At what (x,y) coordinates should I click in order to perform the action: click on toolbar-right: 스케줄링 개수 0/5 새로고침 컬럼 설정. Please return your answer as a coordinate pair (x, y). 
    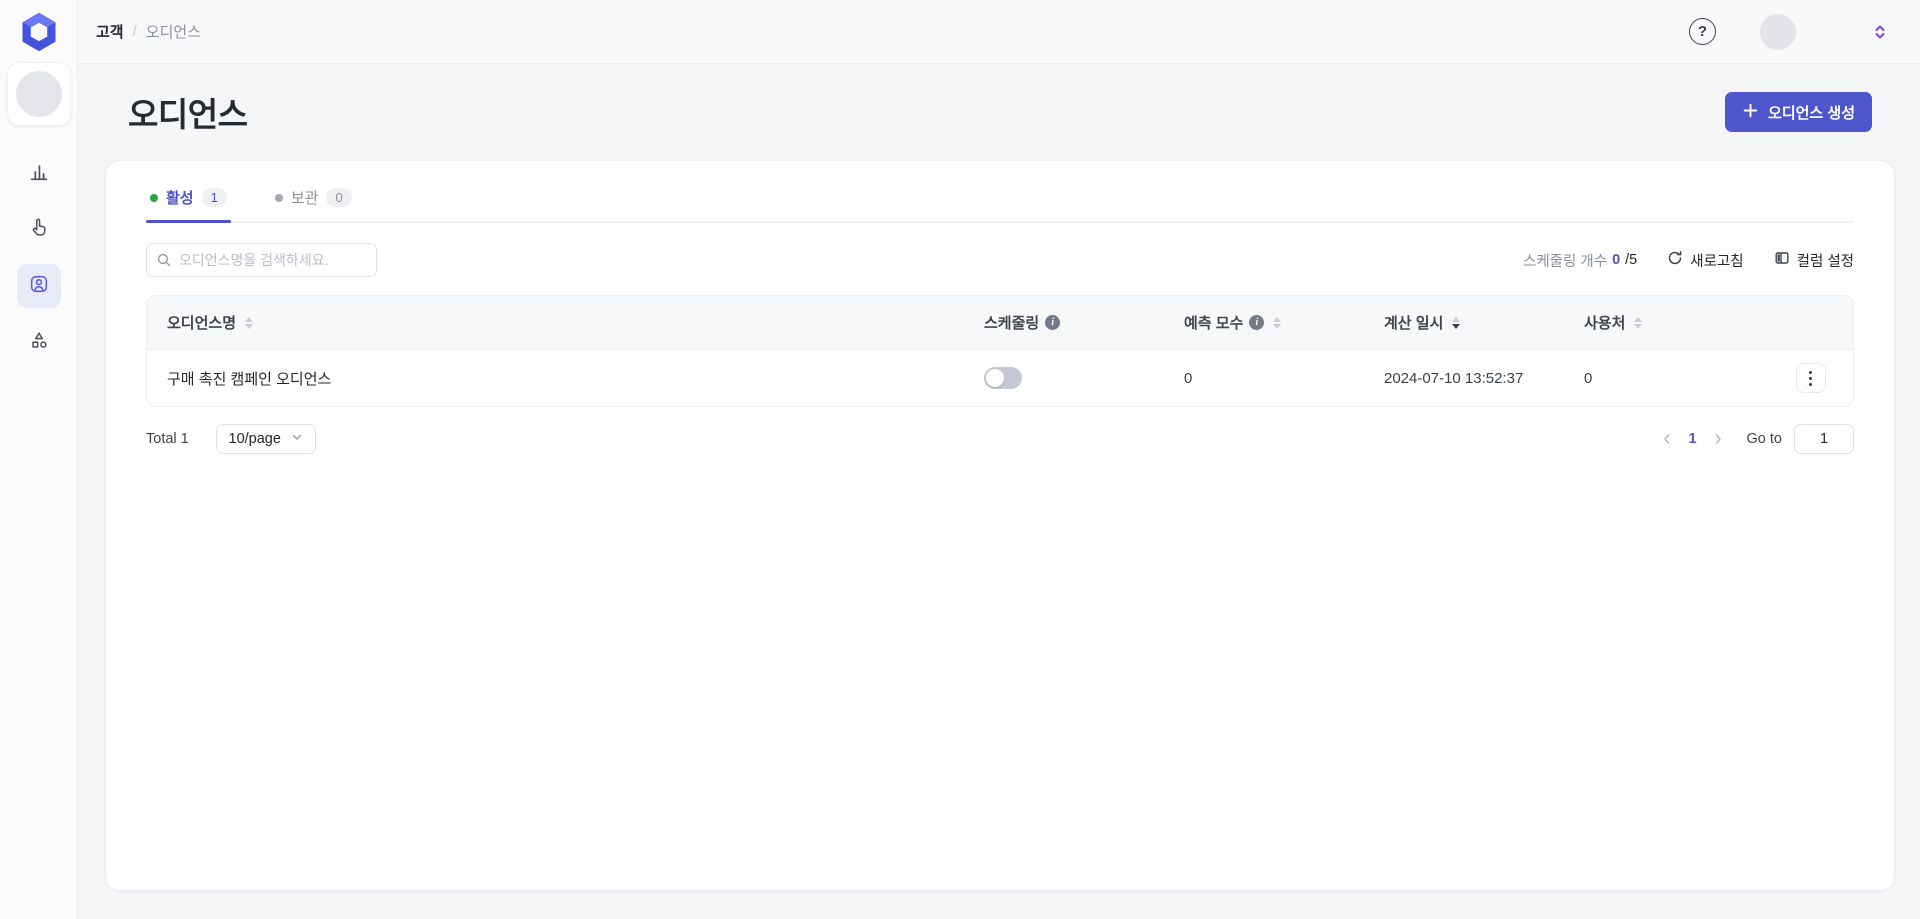
    Looking at the image, I should click on (1688, 260).